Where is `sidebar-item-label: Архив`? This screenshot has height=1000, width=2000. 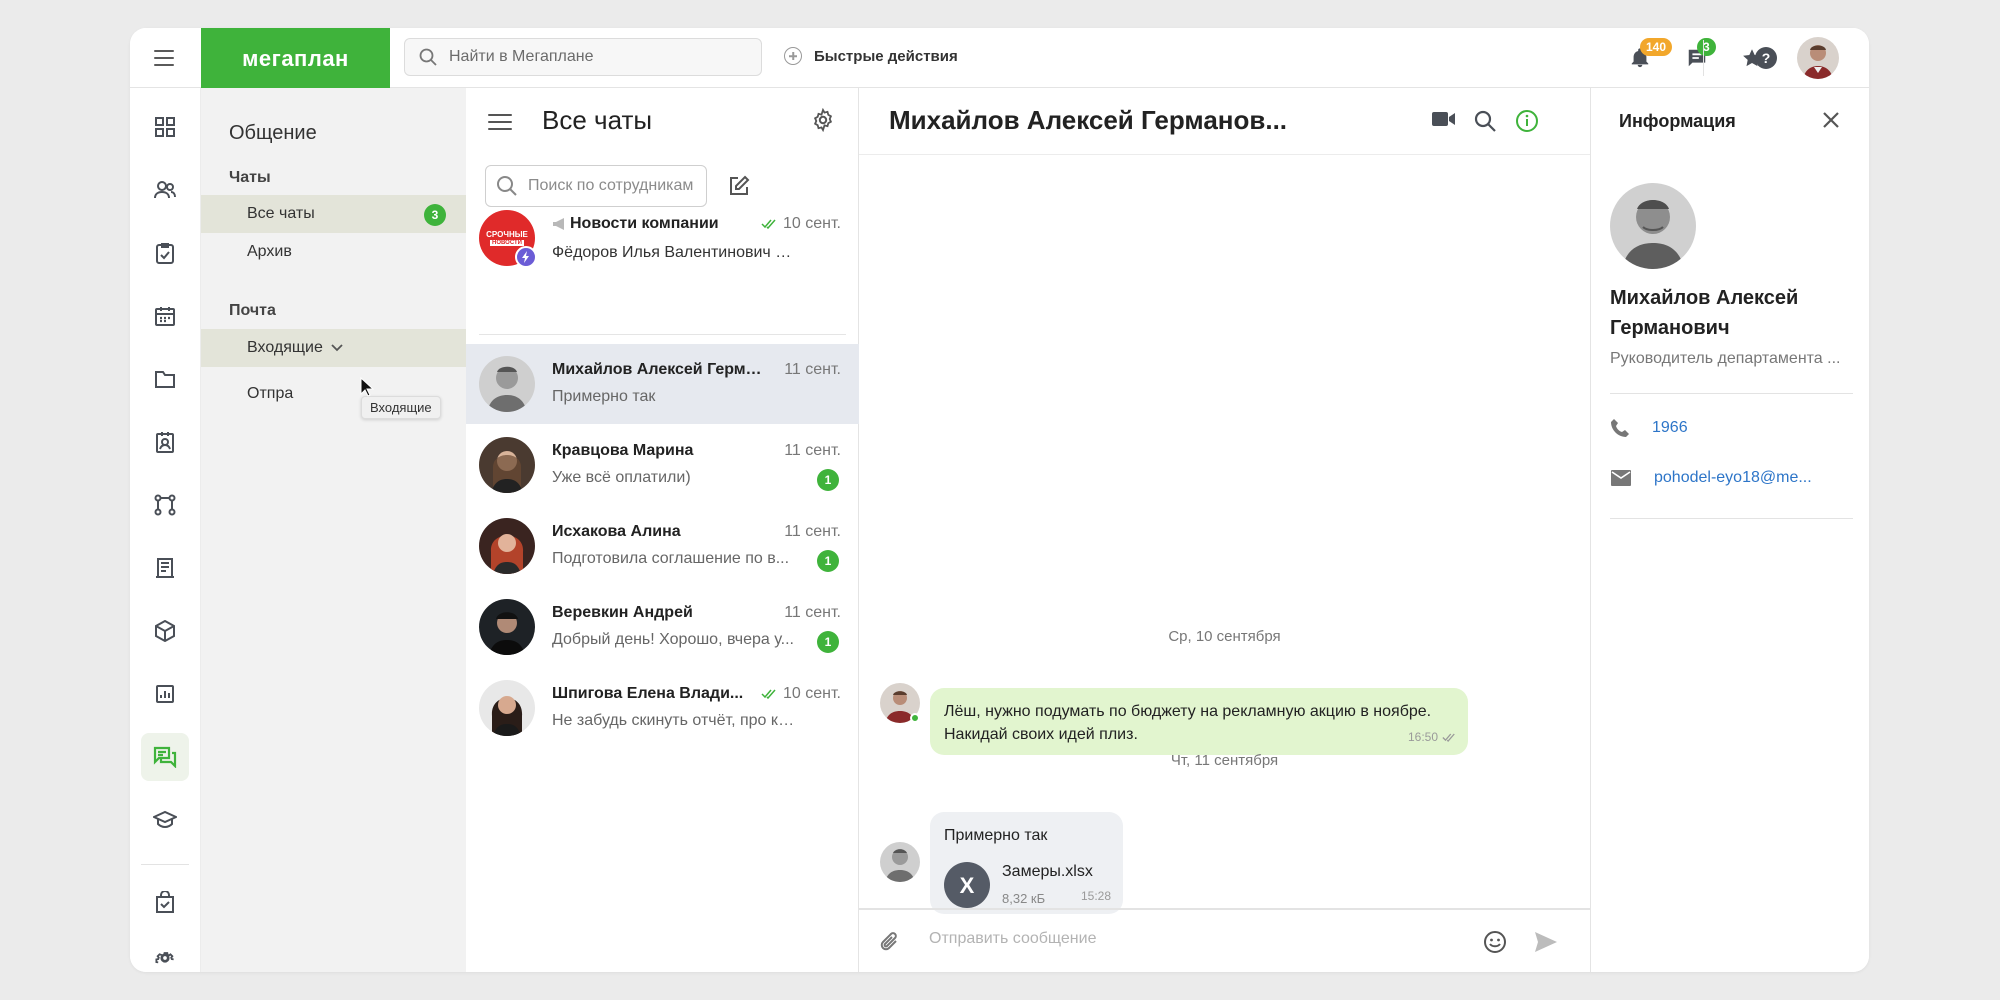 sidebar-item-label: Архив is located at coordinates (269, 251).